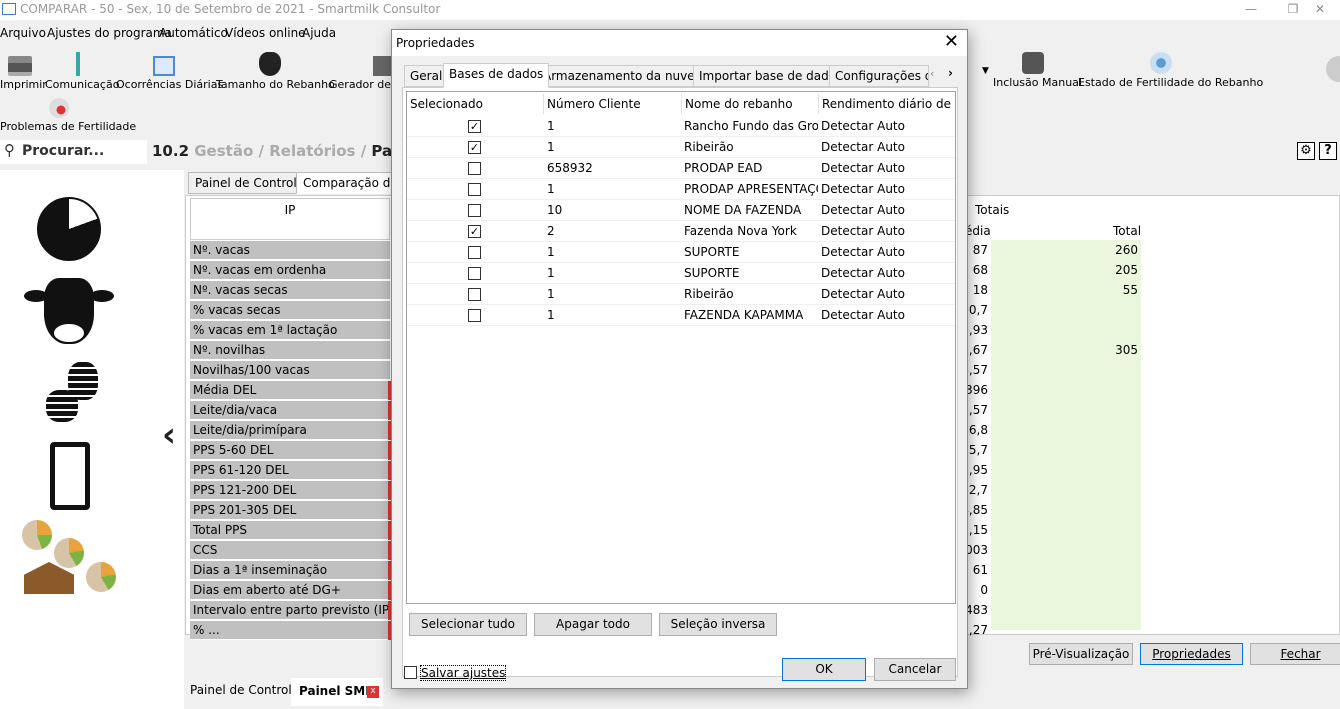 The height and width of the screenshot is (709, 1340). I want to click on cell-rendimento: Detectar Auto, so click(863, 252).